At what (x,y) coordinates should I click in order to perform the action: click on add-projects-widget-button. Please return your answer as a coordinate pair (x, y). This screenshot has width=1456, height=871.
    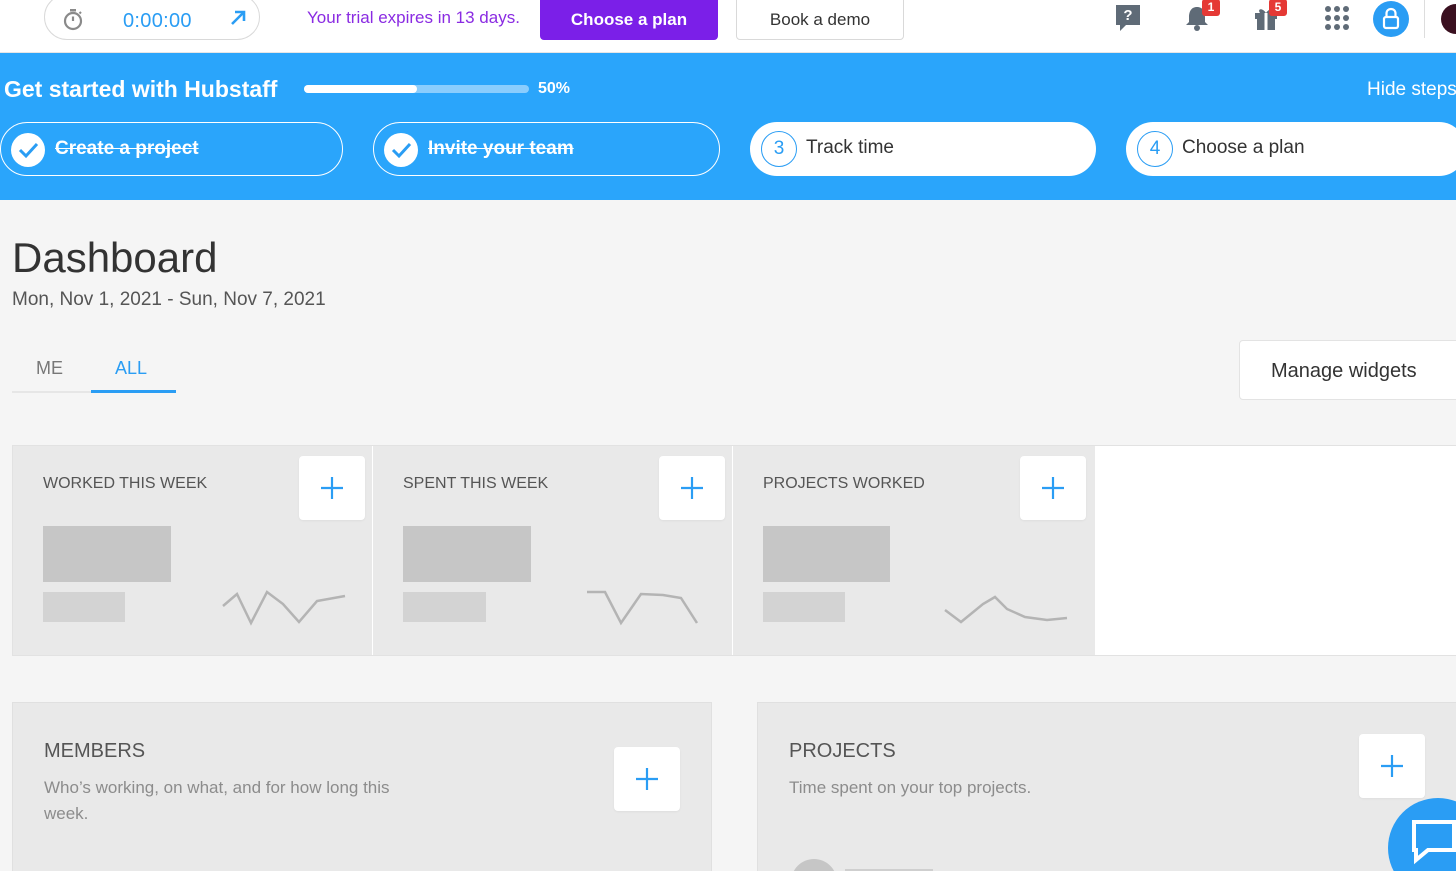
    Looking at the image, I should click on (1392, 766).